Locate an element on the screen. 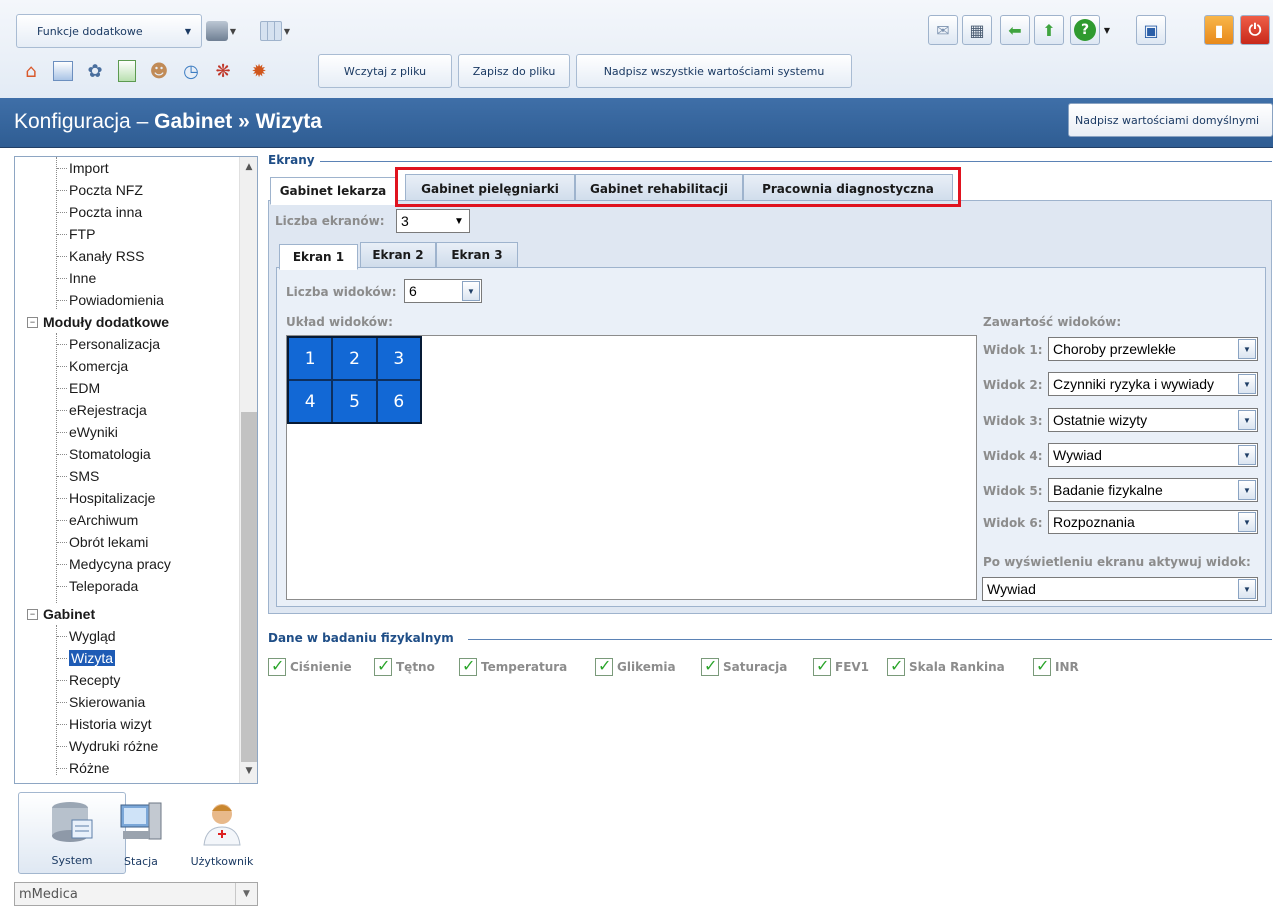 The image size is (1273, 908). tree-item-ewyniki: eWyniki is located at coordinates (87, 432).